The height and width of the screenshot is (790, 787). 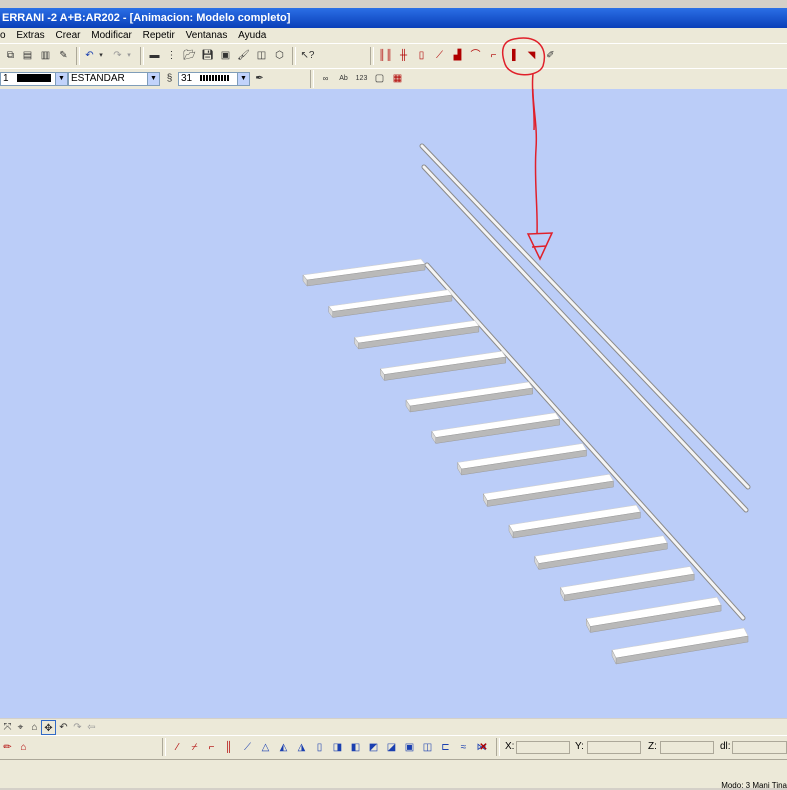 What do you see at coordinates (457, 55) in the screenshot?
I see `wall-block-icon: ▟` at bounding box center [457, 55].